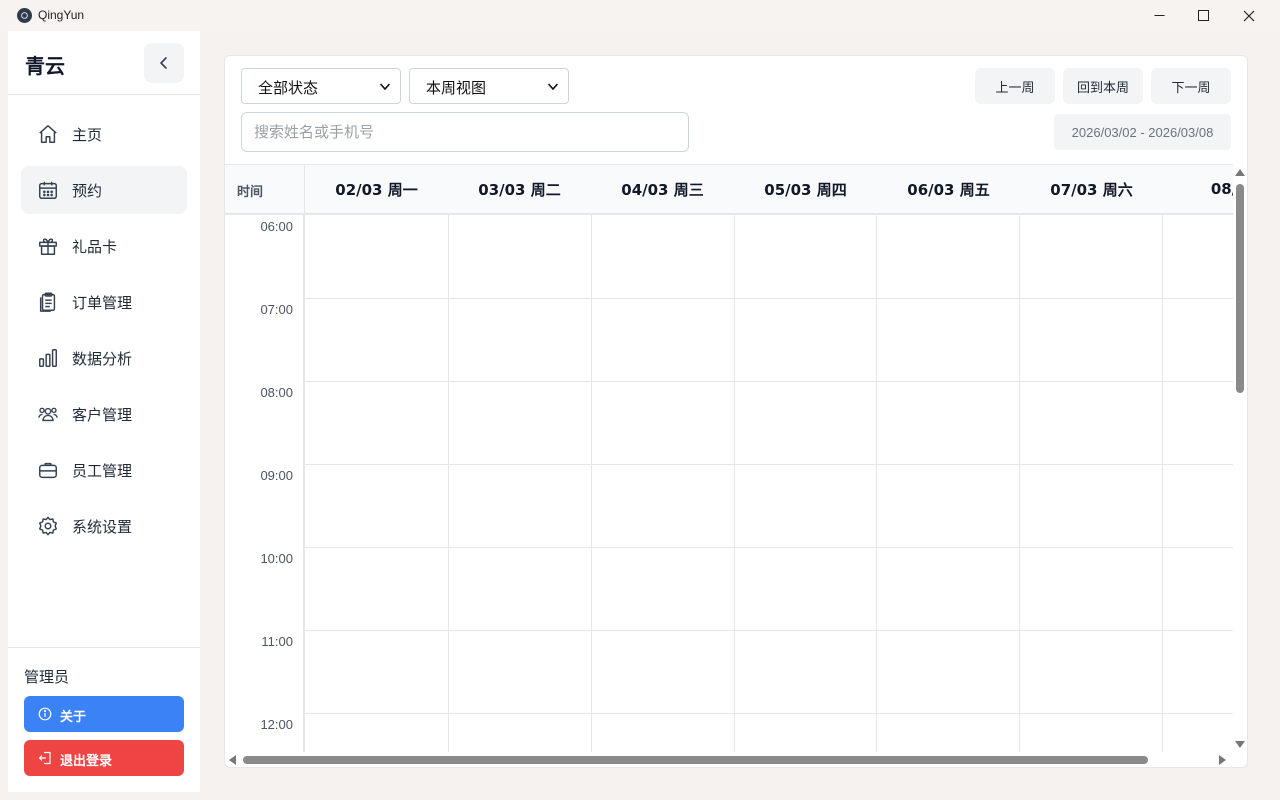  I want to click on maximize-button, so click(1203, 15).